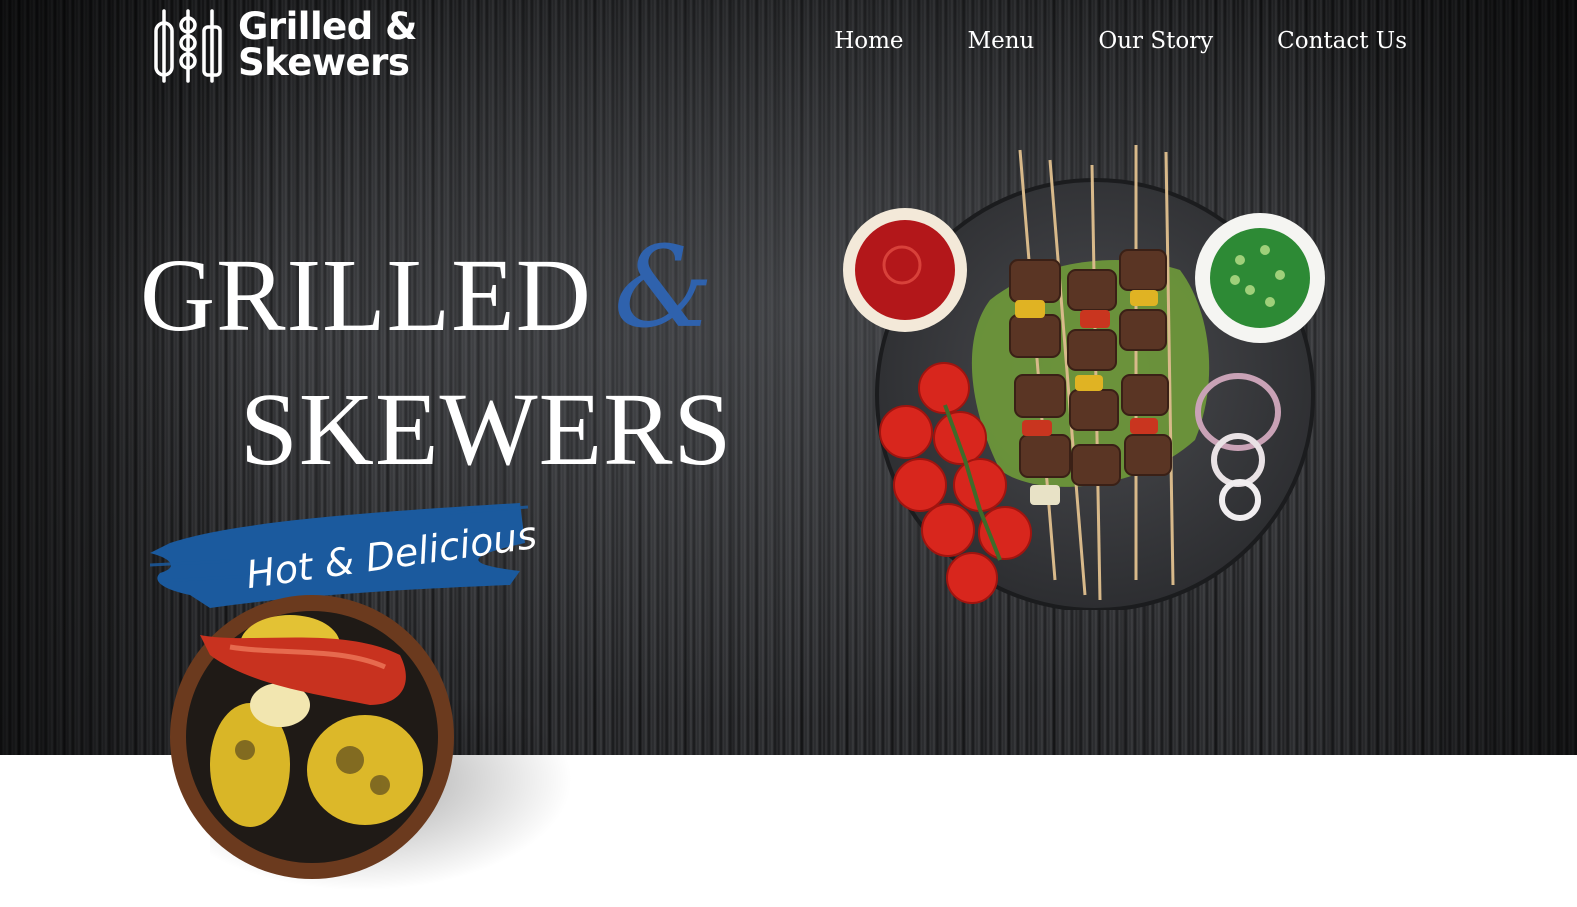  What do you see at coordinates (324, 62) in the screenshot?
I see `brand-name-line2: Skewers` at bounding box center [324, 62].